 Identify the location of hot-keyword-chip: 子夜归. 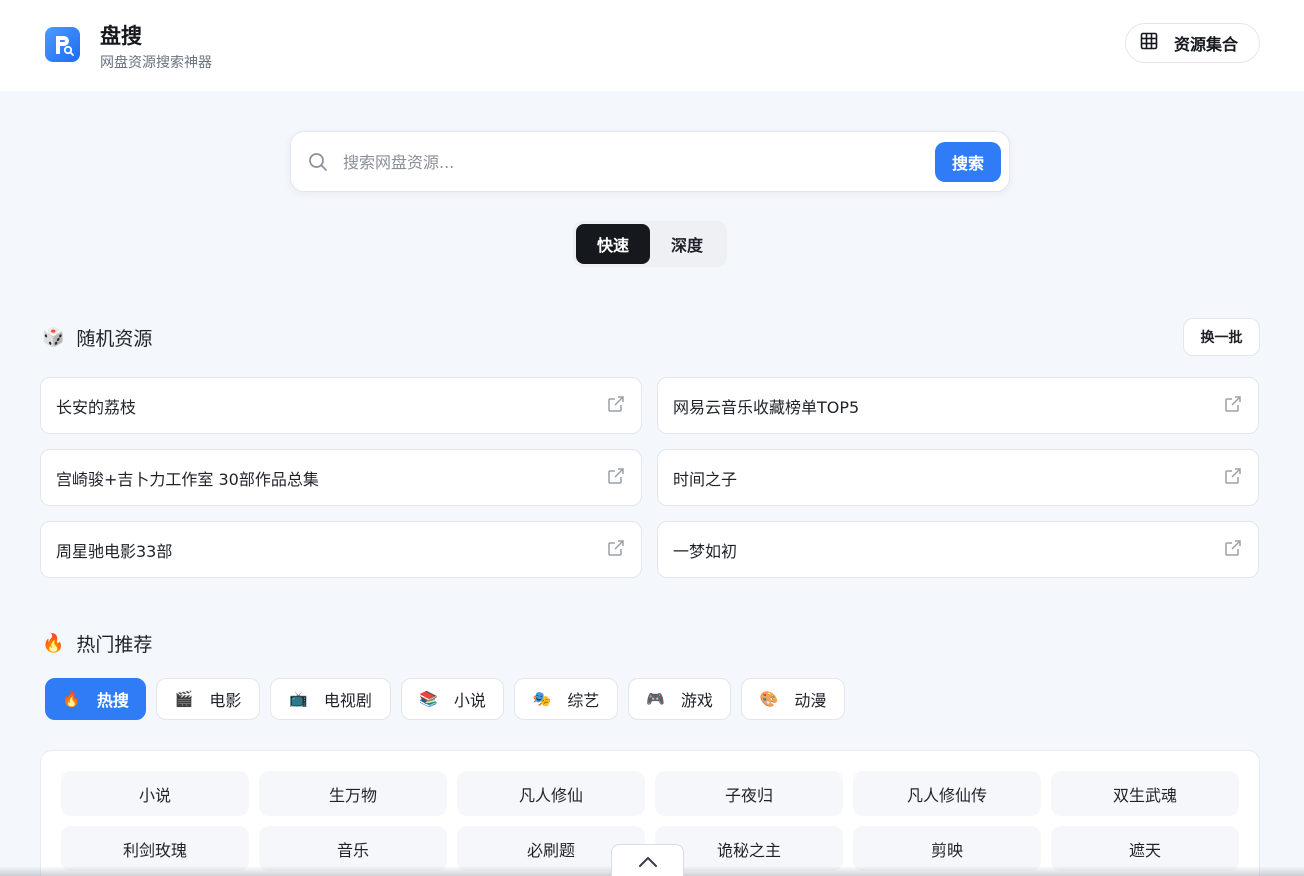
(749, 793).